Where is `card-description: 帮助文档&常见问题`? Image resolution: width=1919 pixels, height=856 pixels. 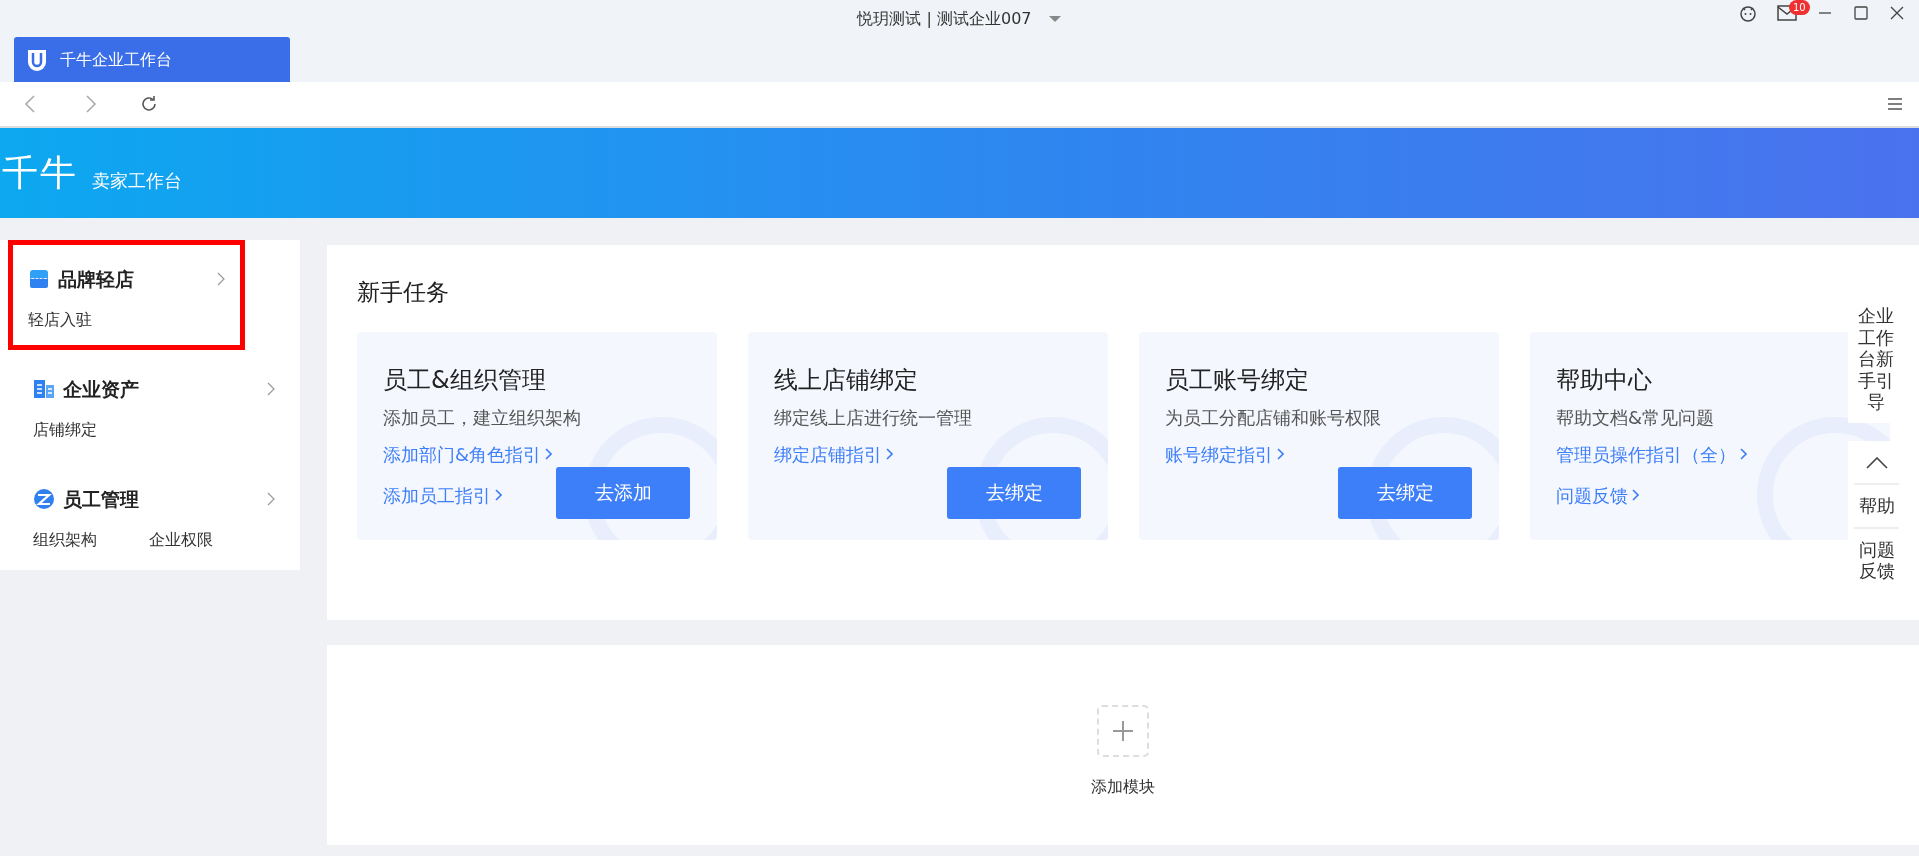 card-description: 帮助文档&常见问题 is located at coordinates (1636, 417).